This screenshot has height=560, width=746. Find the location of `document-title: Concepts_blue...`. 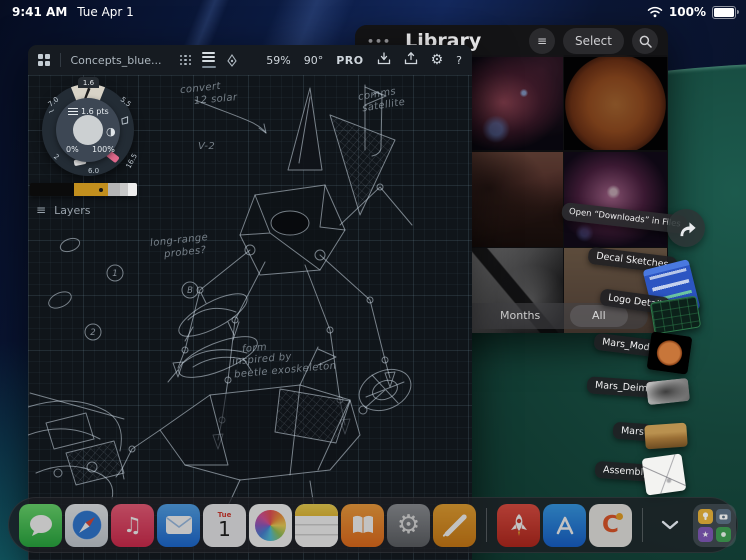

document-title: Concepts_blue... is located at coordinates (116, 60).